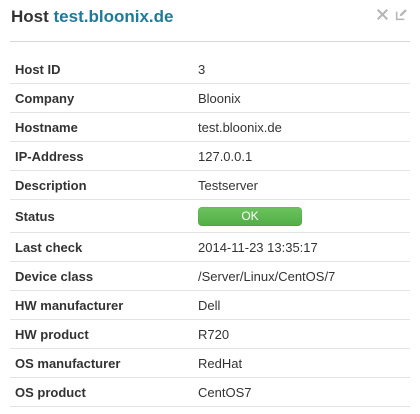 The height and width of the screenshot is (414, 420). I want to click on status-row: Status OK, so click(210, 216).